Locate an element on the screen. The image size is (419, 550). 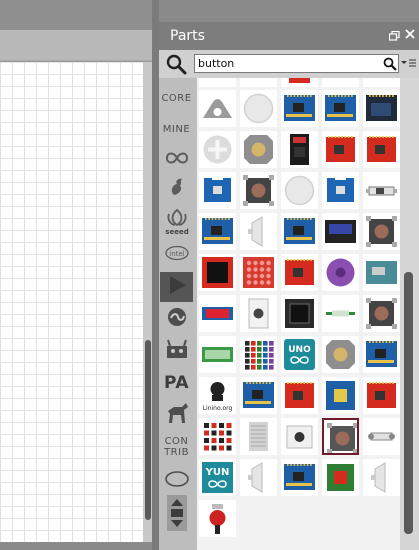
bin-tab-search is located at coordinates (176, 287).